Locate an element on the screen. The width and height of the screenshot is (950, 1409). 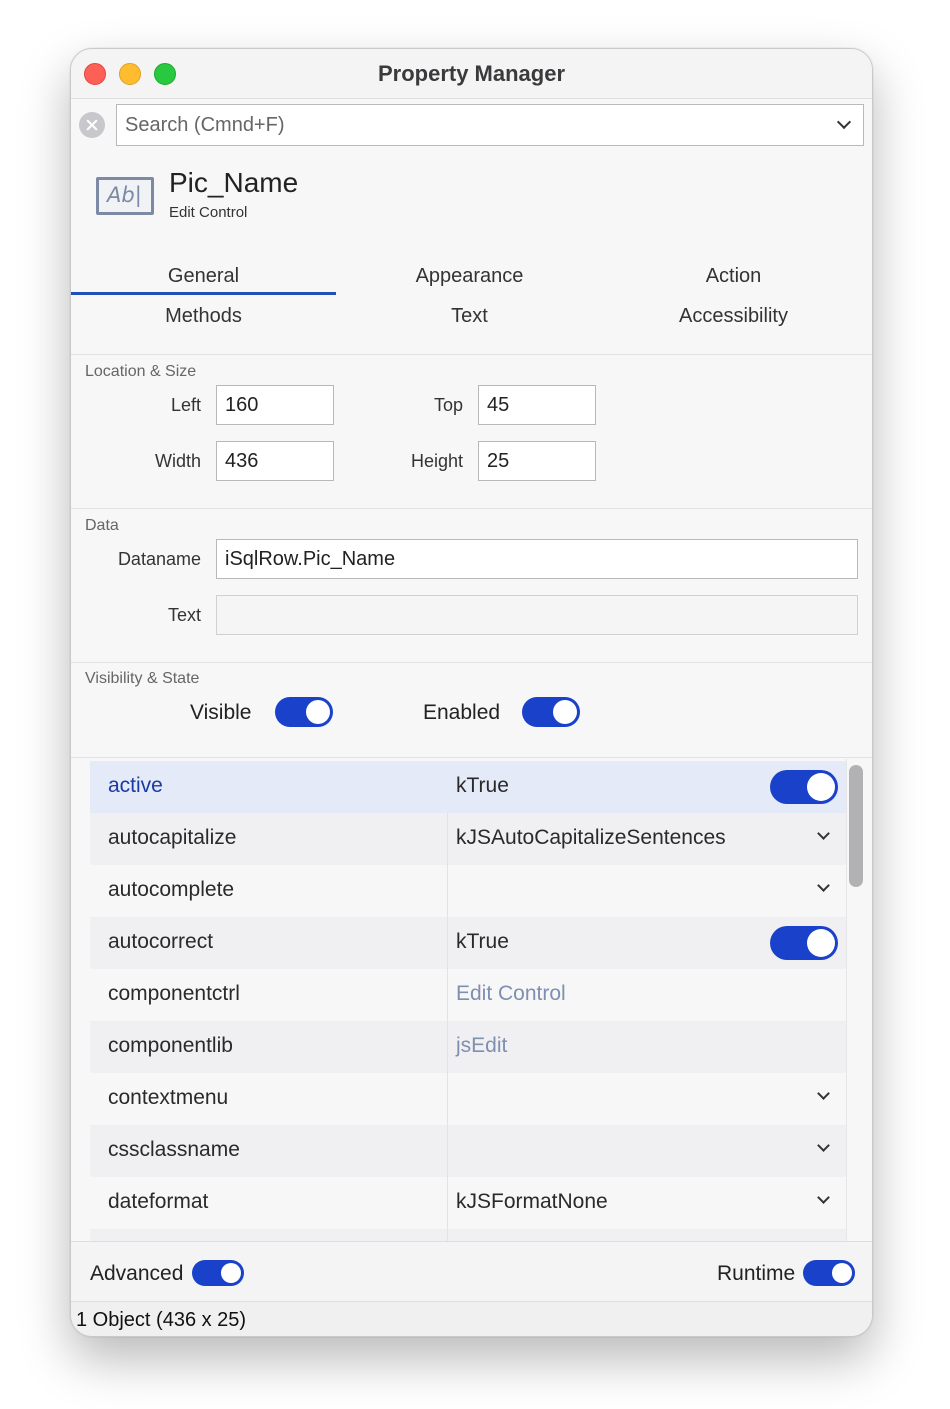
scroll-track is located at coordinates (846, 1000).